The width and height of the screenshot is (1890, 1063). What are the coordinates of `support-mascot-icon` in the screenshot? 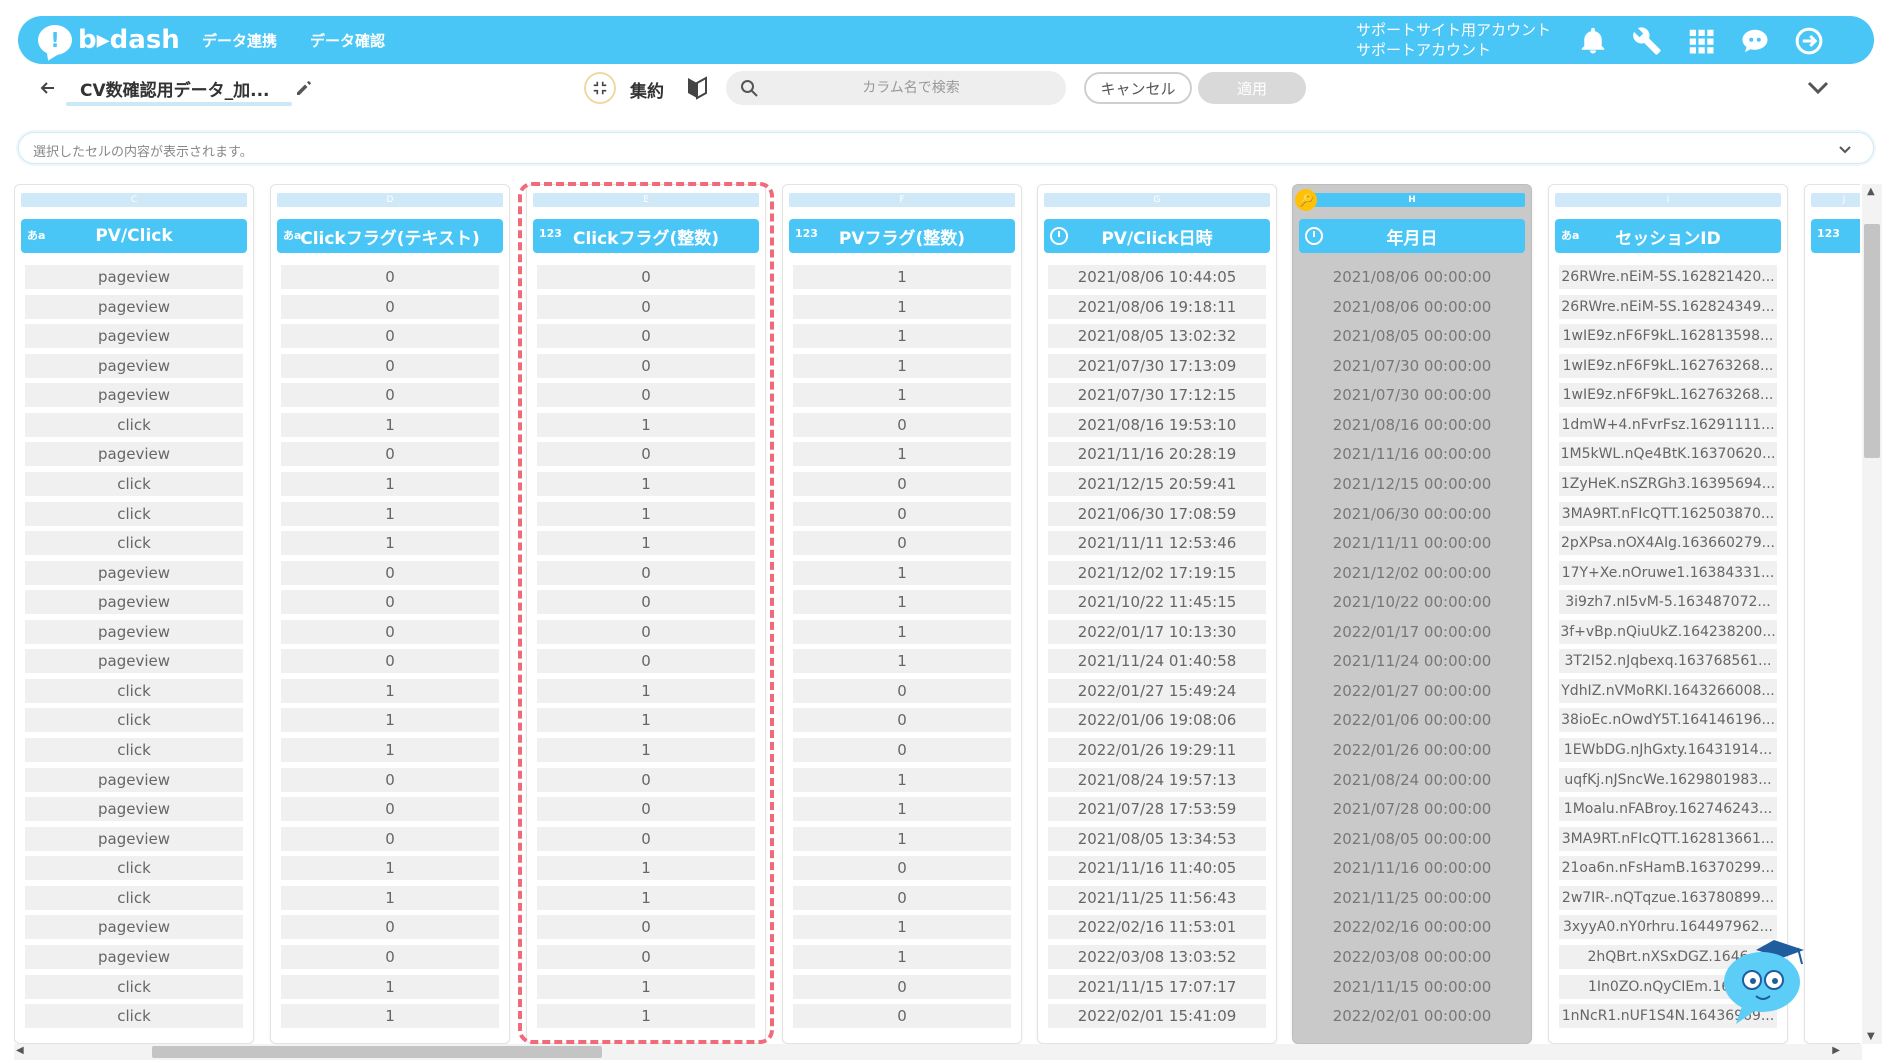 It's located at (1755, 41).